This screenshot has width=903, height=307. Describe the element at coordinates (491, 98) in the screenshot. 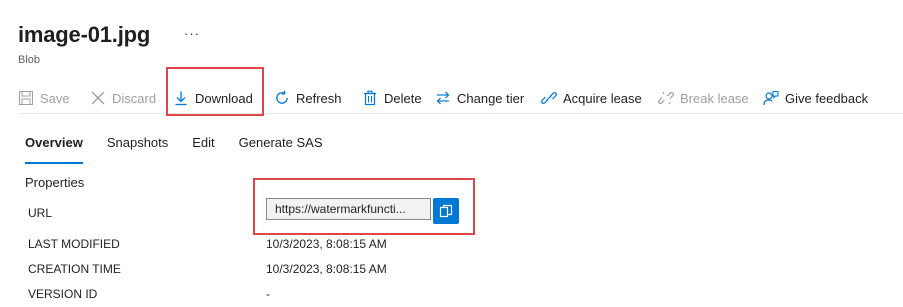

I see `change-tier-label: Change tier` at that location.